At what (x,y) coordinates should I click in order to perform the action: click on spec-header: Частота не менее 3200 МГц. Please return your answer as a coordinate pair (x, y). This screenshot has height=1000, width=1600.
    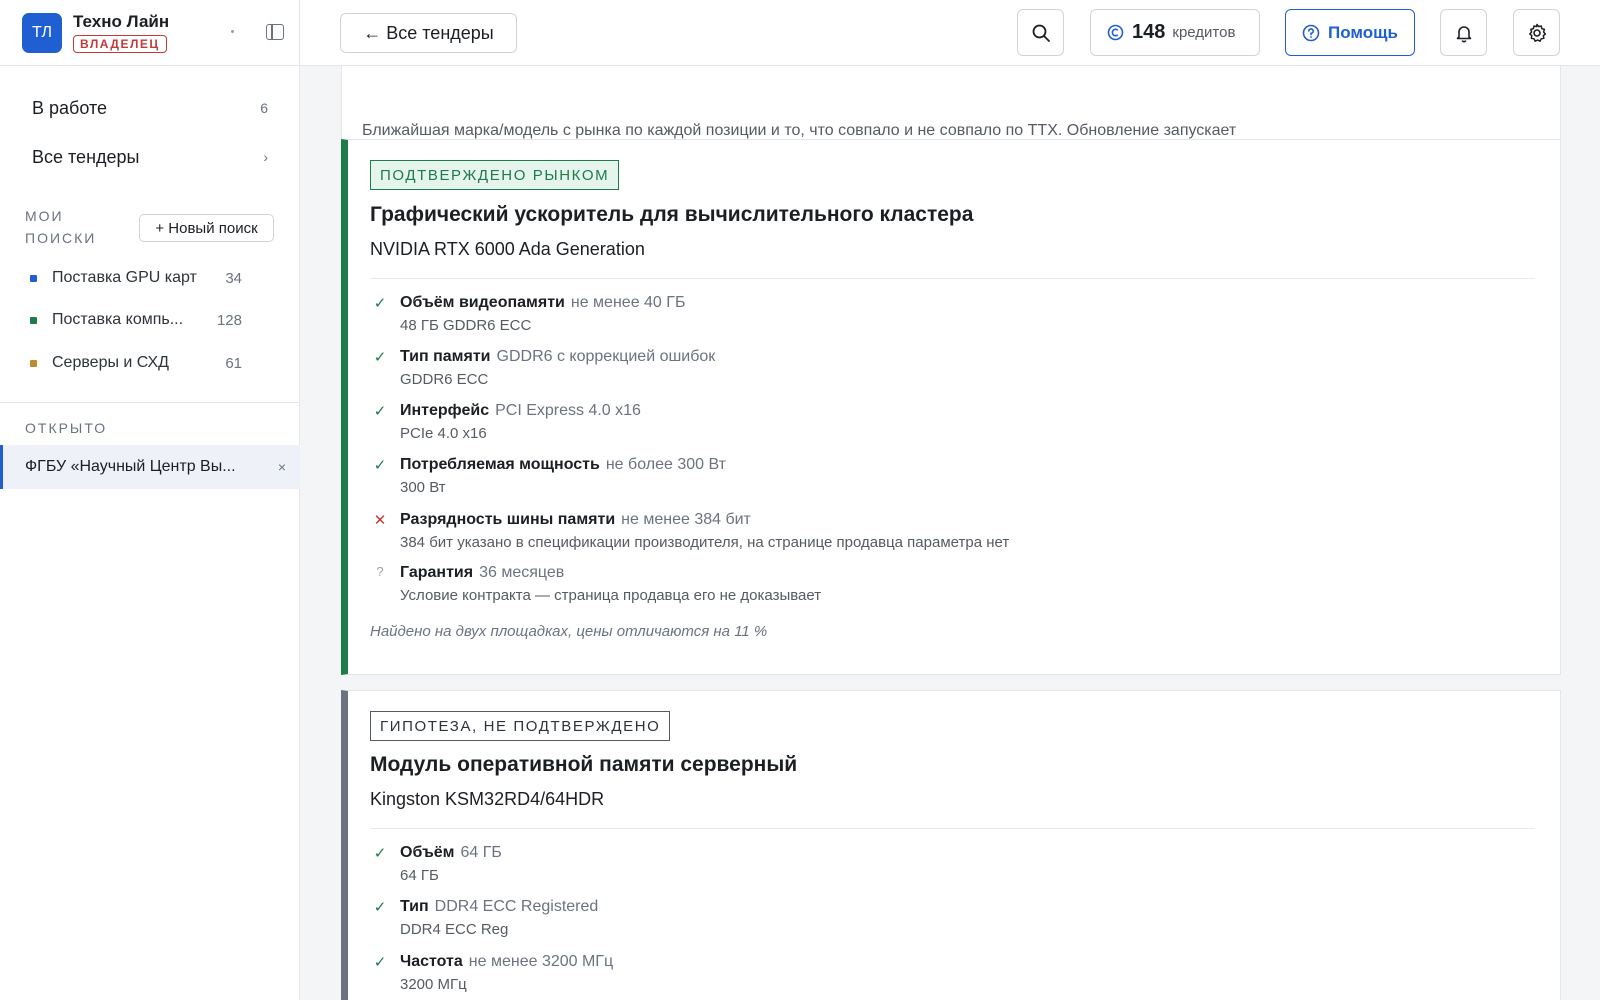
    Looking at the image, I should click on (506, 962).